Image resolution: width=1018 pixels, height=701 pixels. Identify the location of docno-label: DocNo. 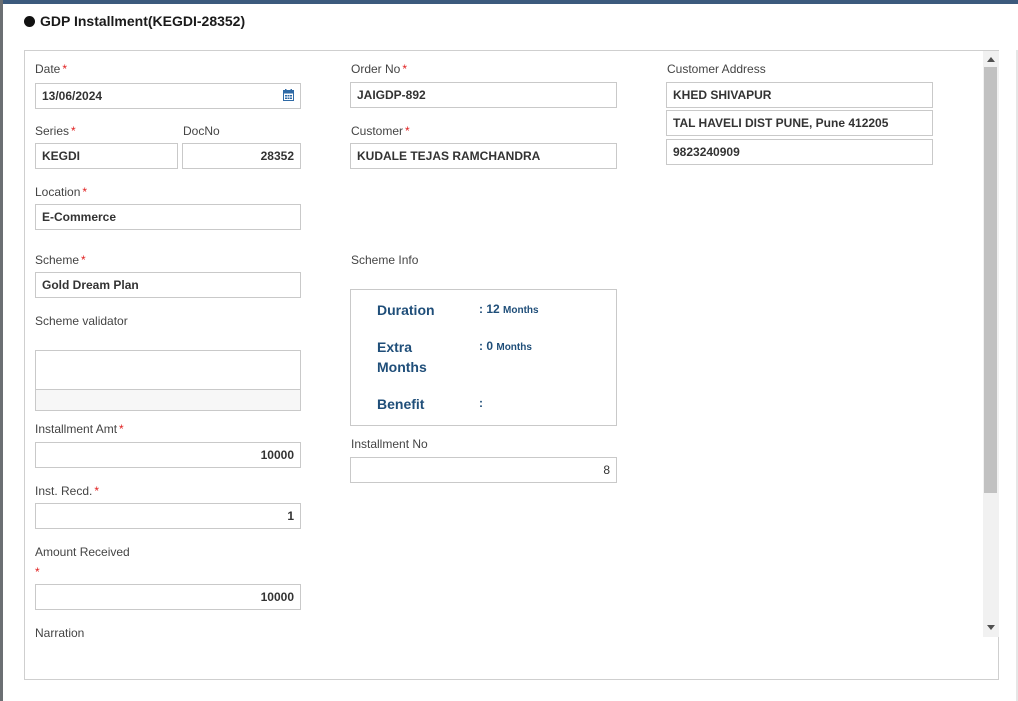
(201, 131).